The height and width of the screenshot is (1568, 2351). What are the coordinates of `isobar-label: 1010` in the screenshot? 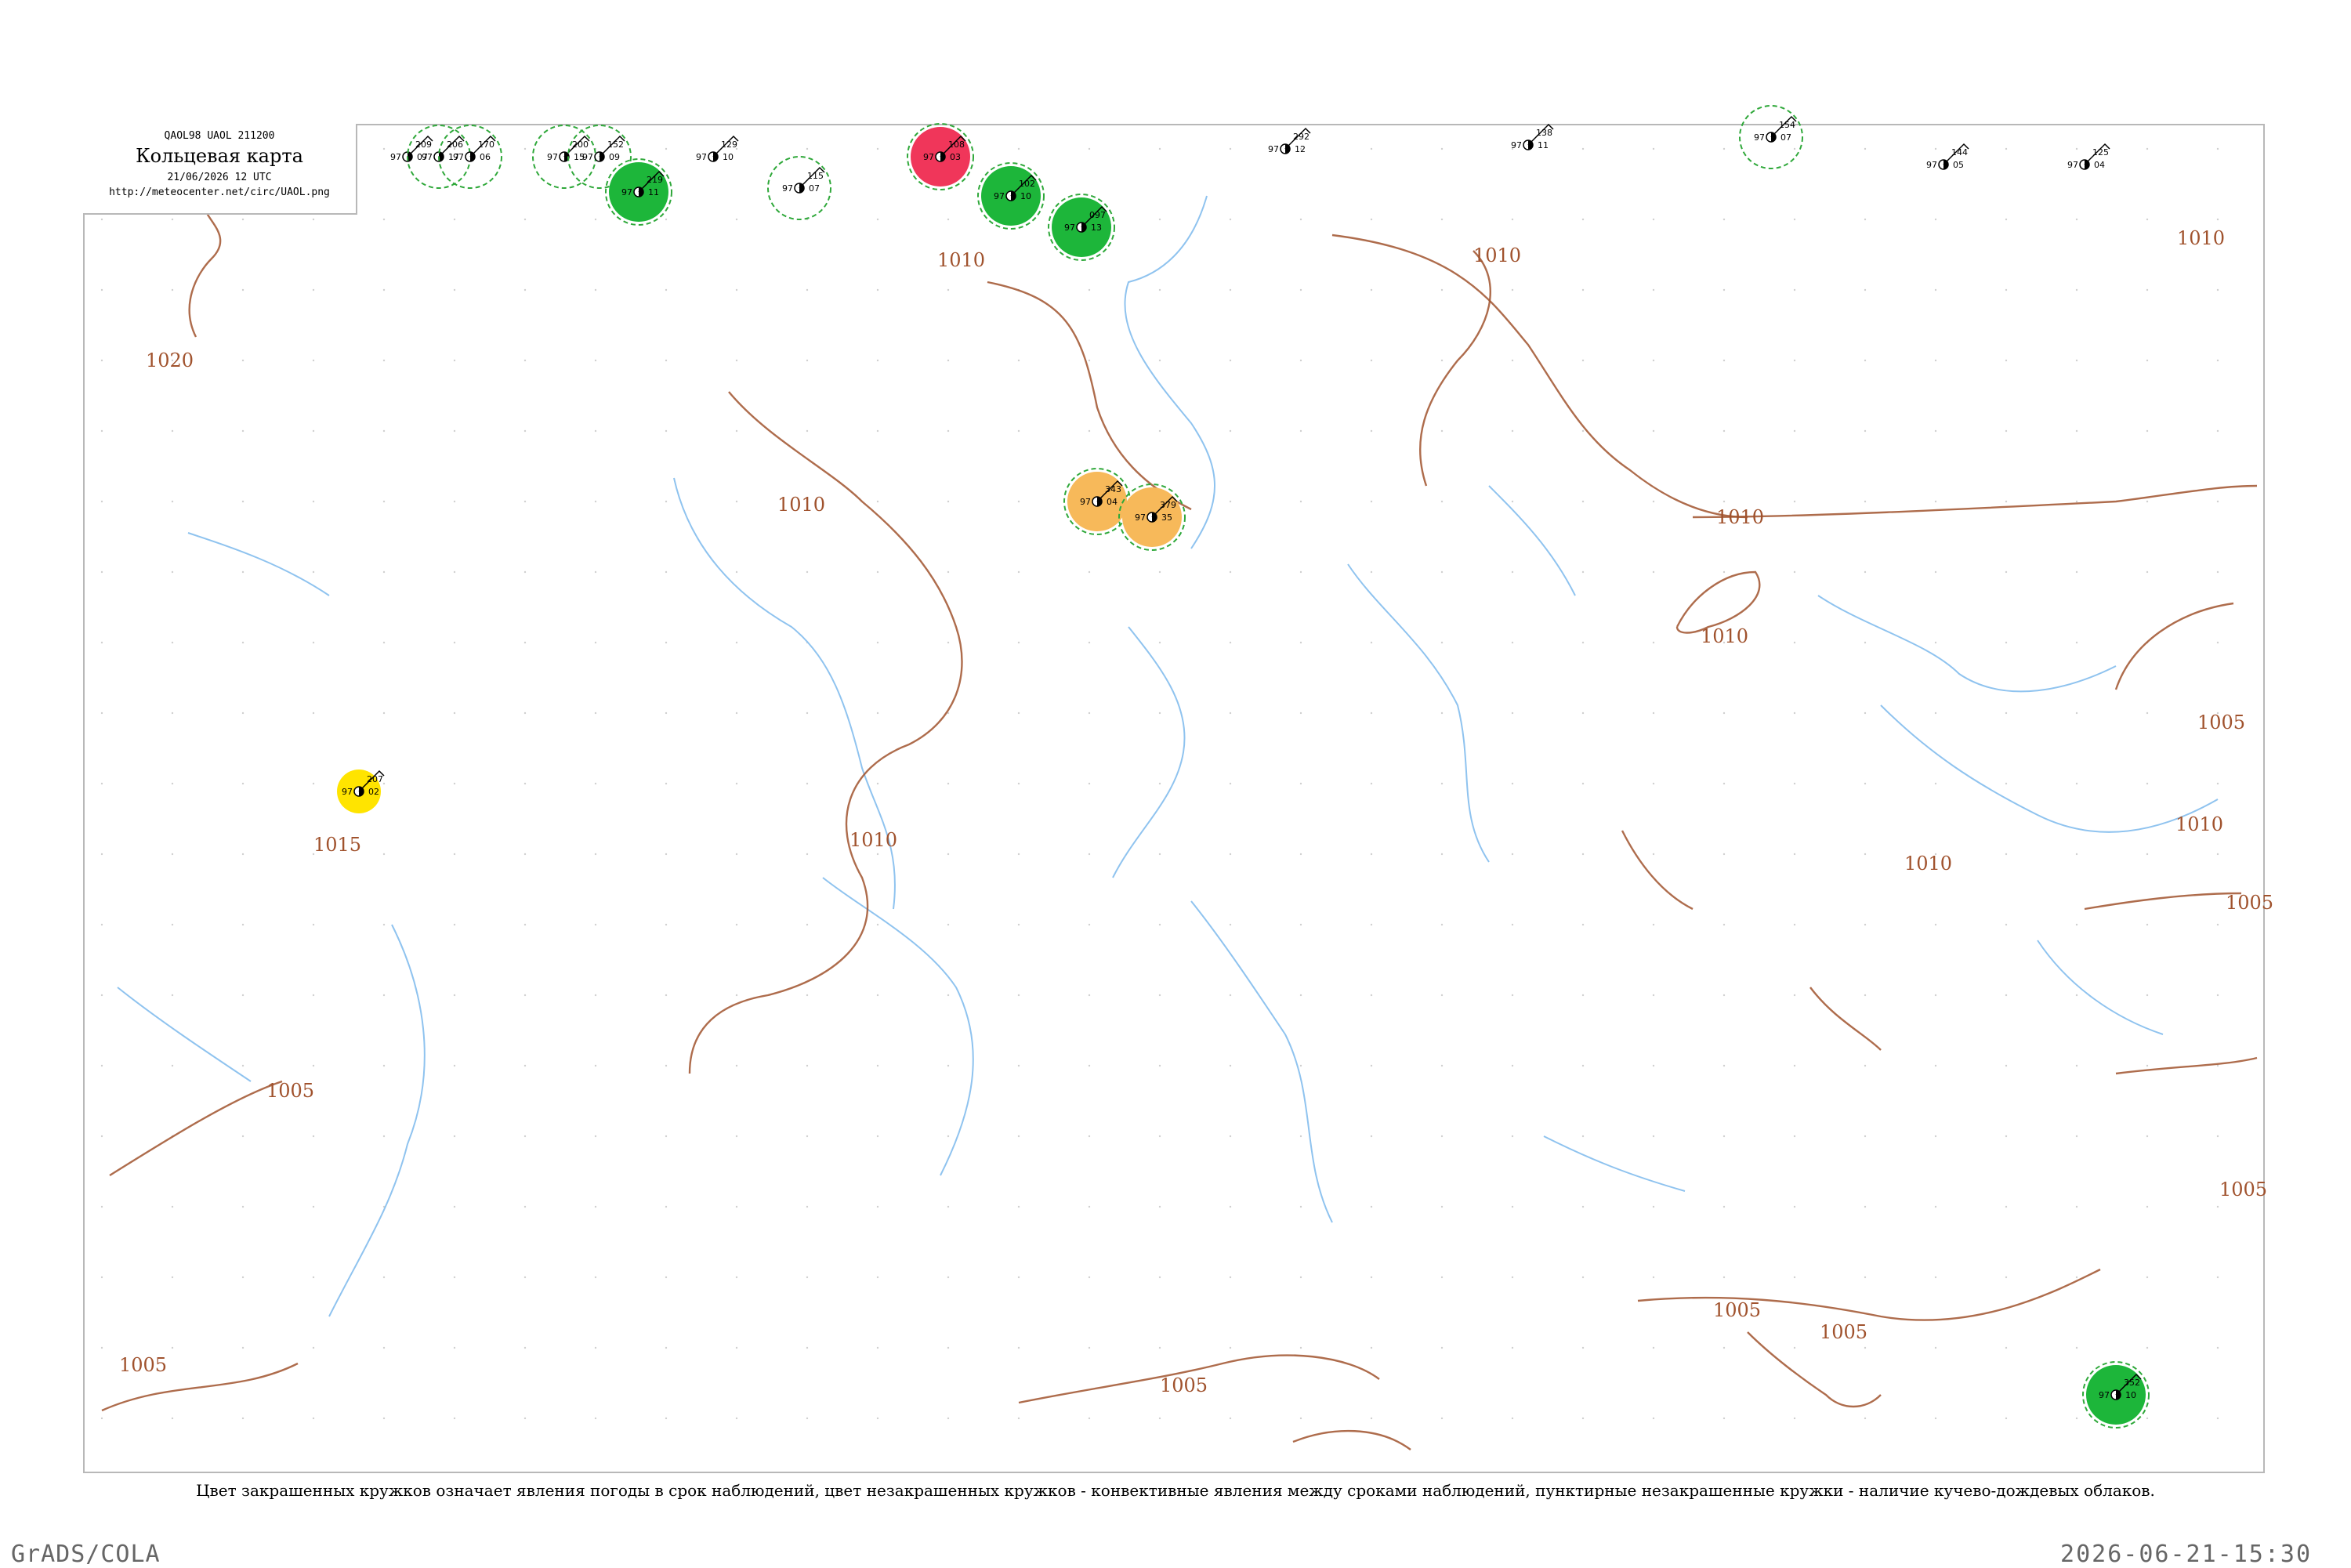 It's located at (1724, 636).